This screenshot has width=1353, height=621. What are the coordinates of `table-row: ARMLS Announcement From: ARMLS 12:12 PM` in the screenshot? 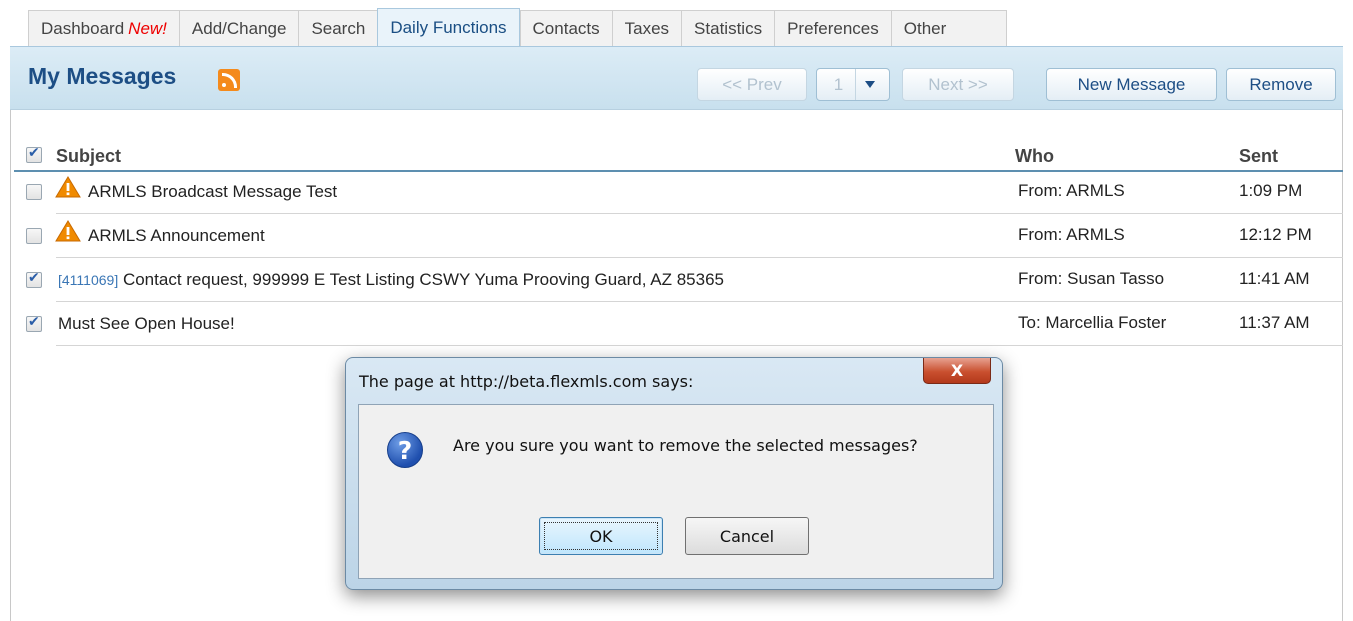 It's located at (678, 236).